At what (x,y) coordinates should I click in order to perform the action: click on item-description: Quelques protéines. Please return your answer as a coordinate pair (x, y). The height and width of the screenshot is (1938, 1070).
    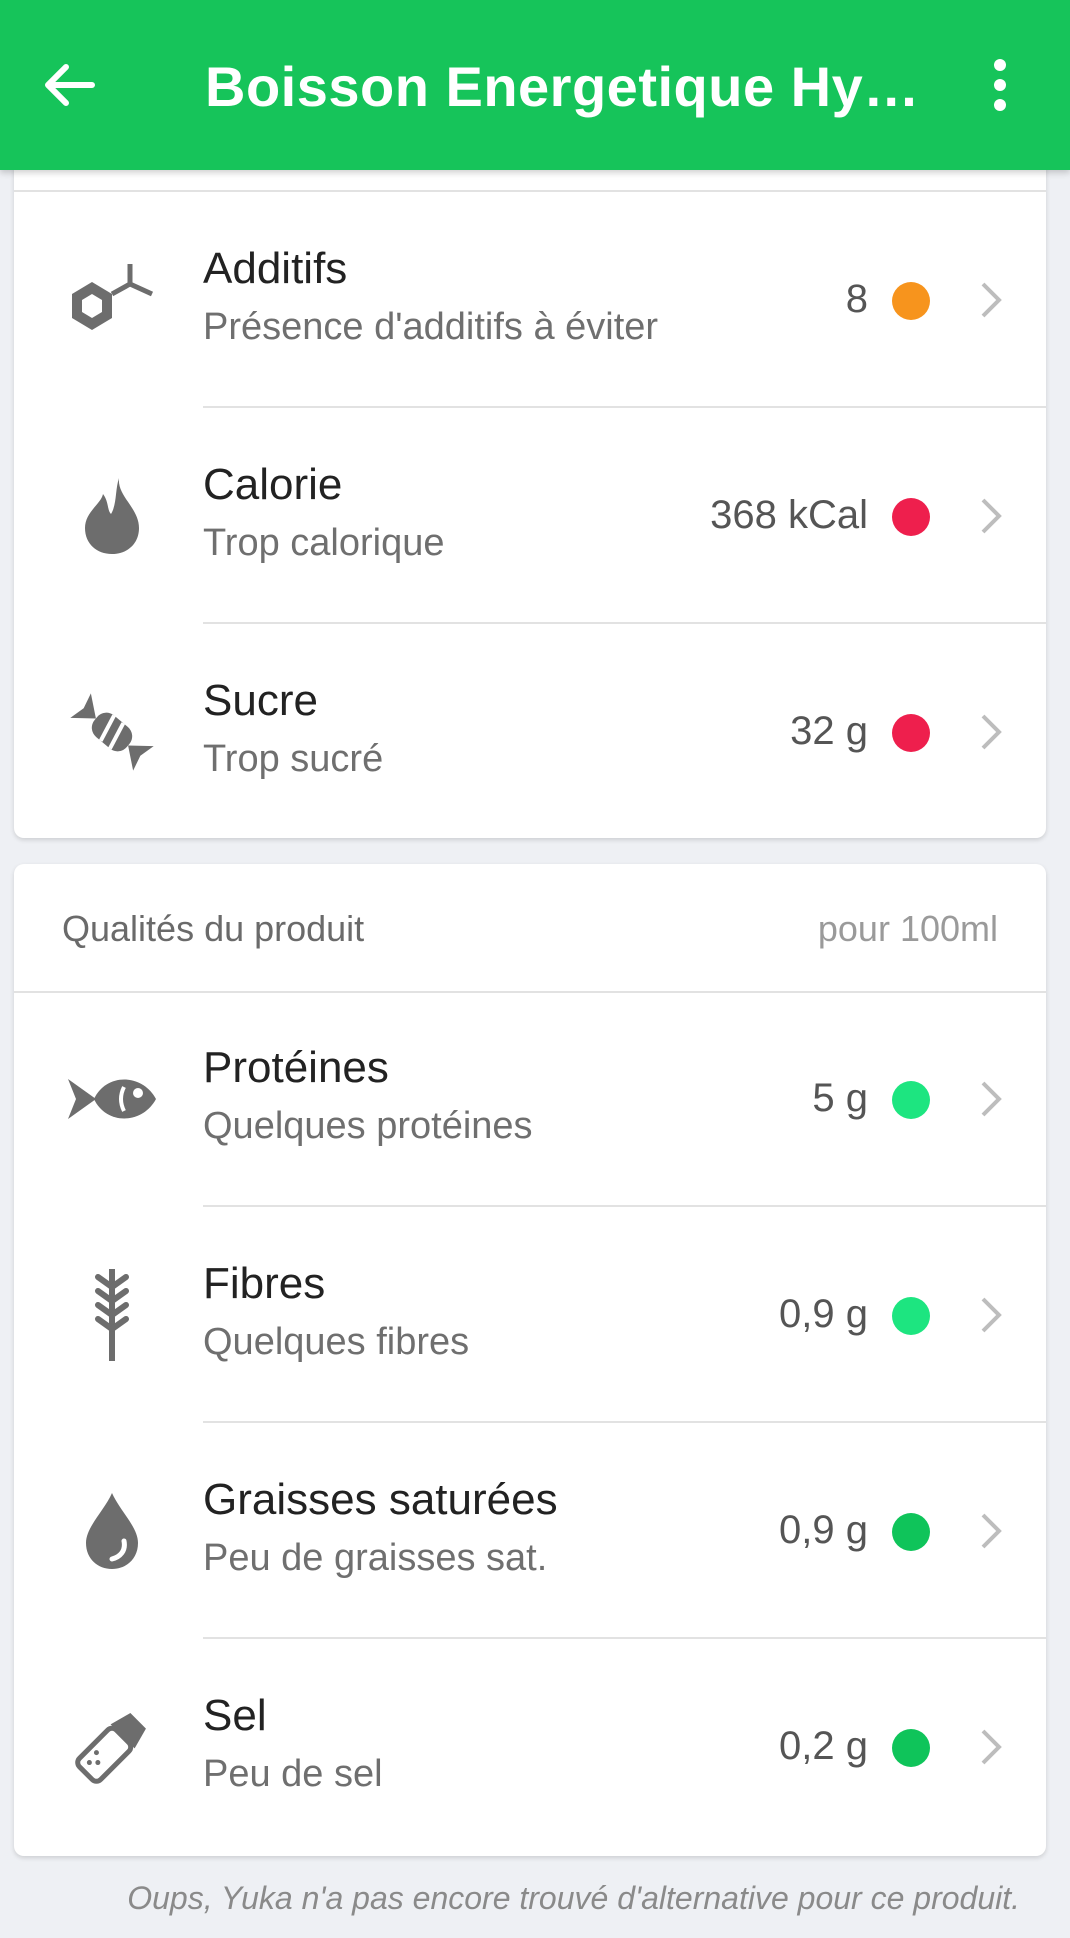
    Looking at the image, I should click on (368, 1126).